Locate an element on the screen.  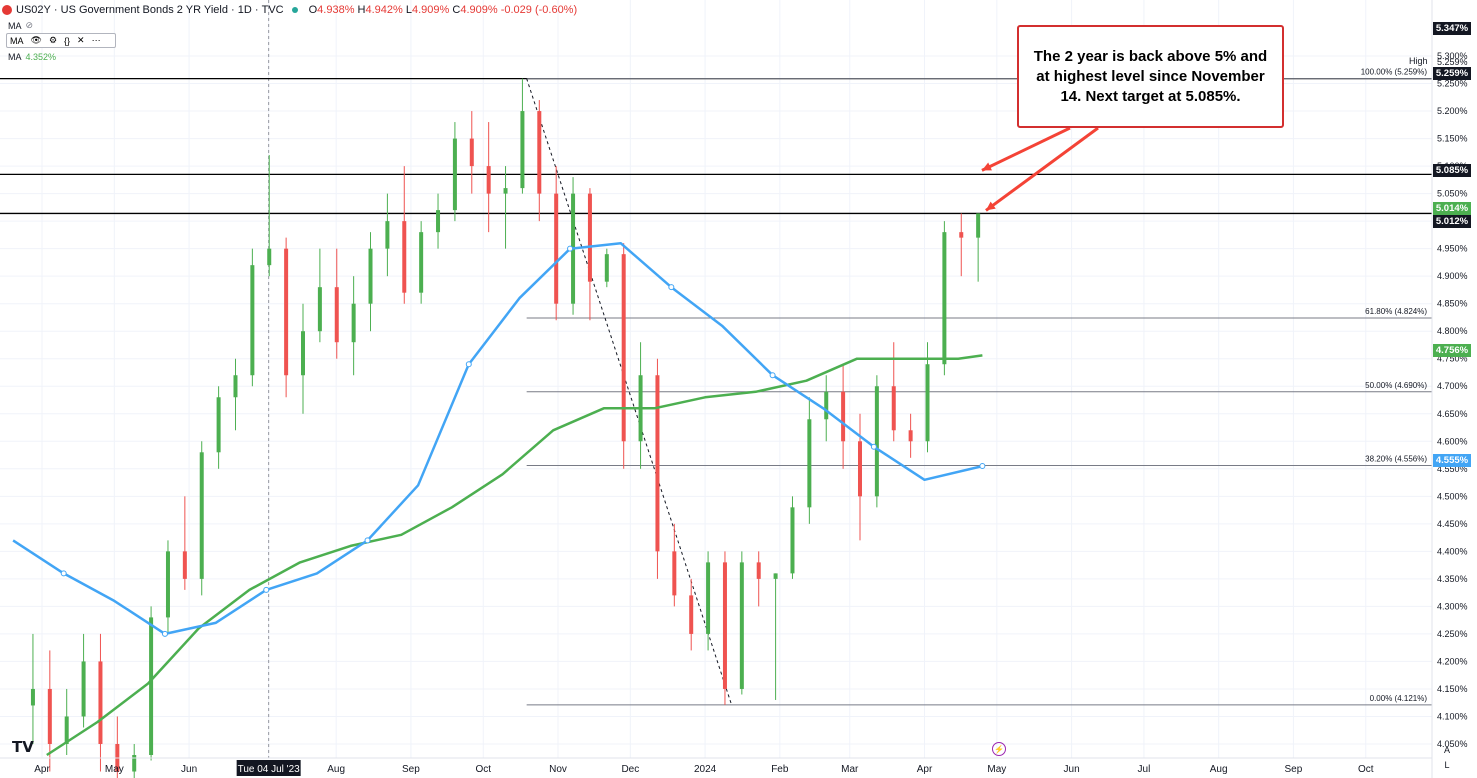
x-tick-label: Jun is located at coordinates (189, 769).